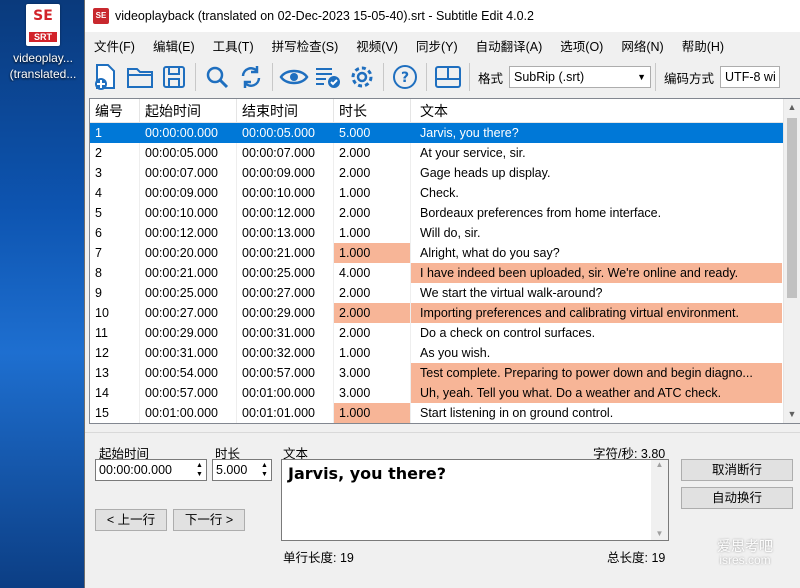  I want to click on find-button, so click(217, 77).